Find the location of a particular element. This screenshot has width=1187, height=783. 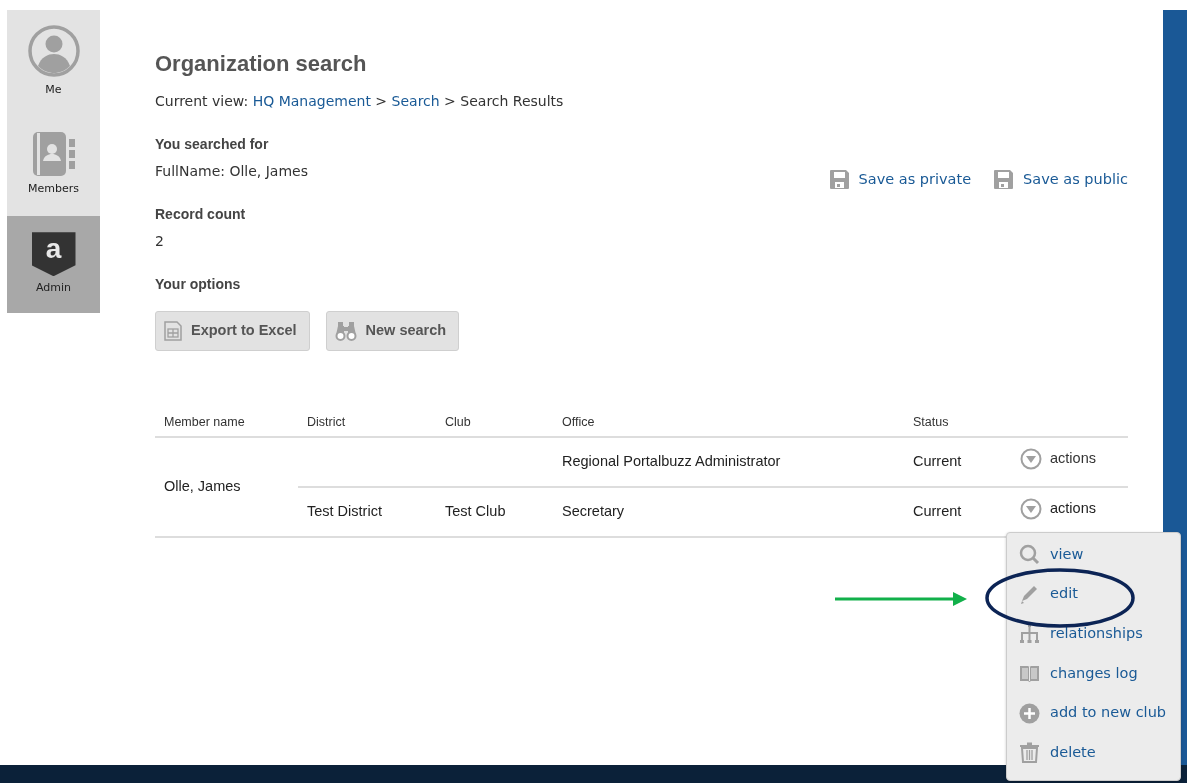

search-criteria: FullName: Olle, James is located at coordinates (231, 171).